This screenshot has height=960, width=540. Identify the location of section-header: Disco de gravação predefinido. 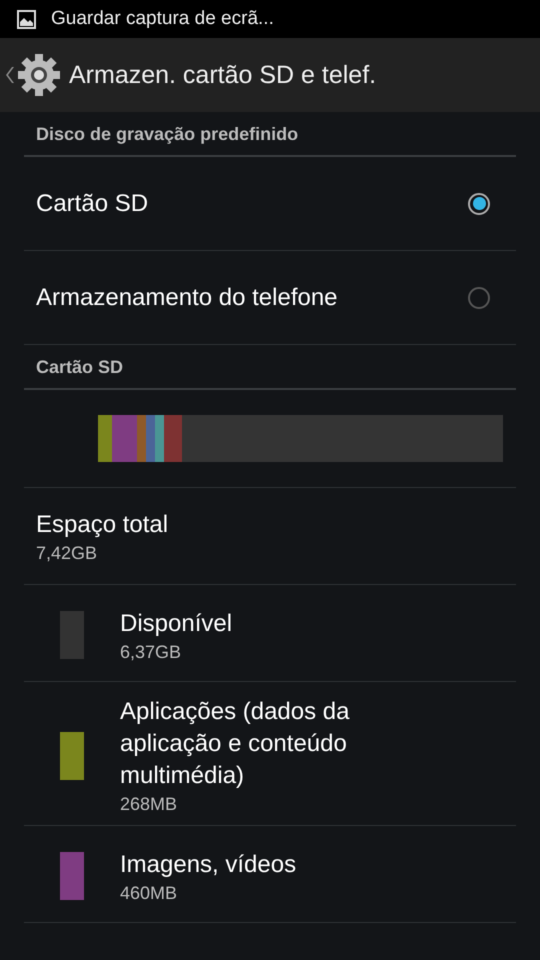
(270, 134).